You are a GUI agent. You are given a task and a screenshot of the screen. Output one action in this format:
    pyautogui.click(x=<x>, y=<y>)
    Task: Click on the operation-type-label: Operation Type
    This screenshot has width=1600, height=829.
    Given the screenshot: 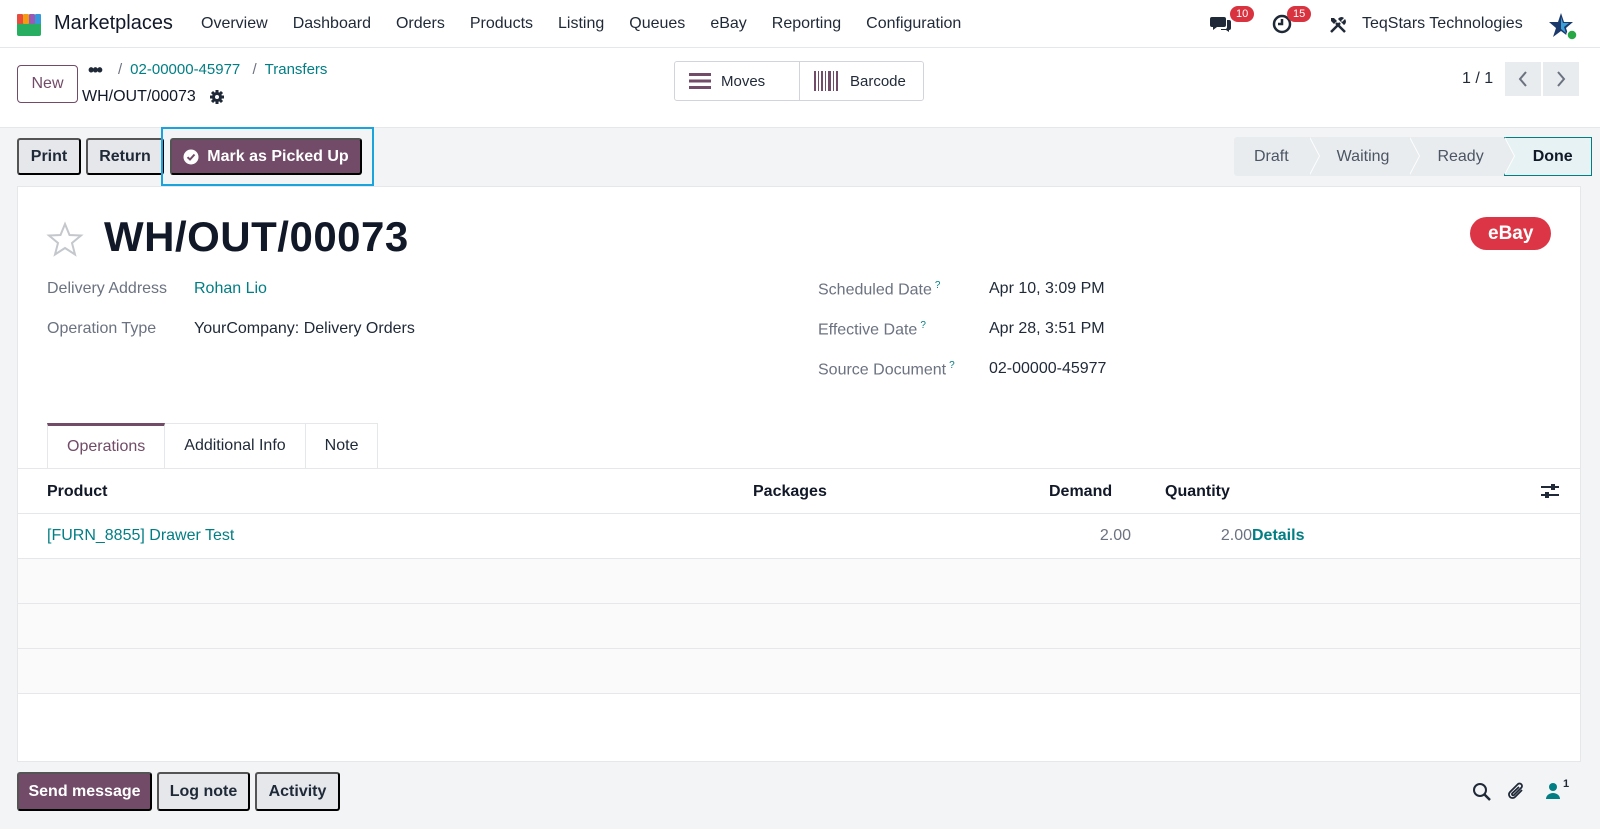 What is the action you would take?
    pyautogui.click(x=102, y=328)
    